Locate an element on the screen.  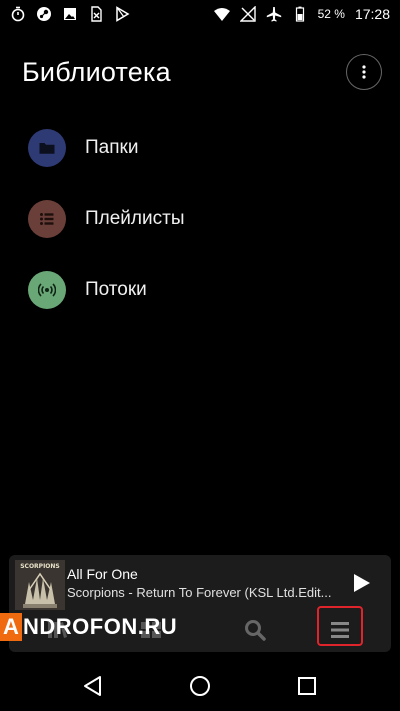
home-button is located at coordinates (200, 686).